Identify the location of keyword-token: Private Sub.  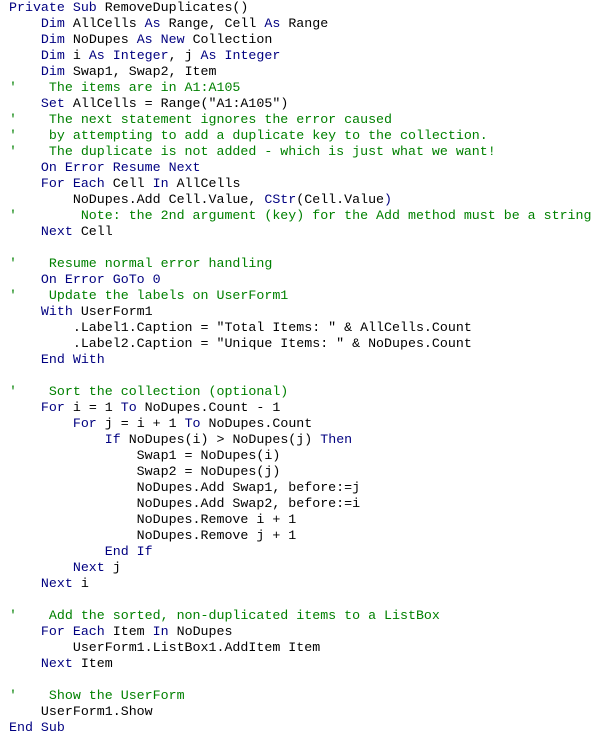
(53, 7).